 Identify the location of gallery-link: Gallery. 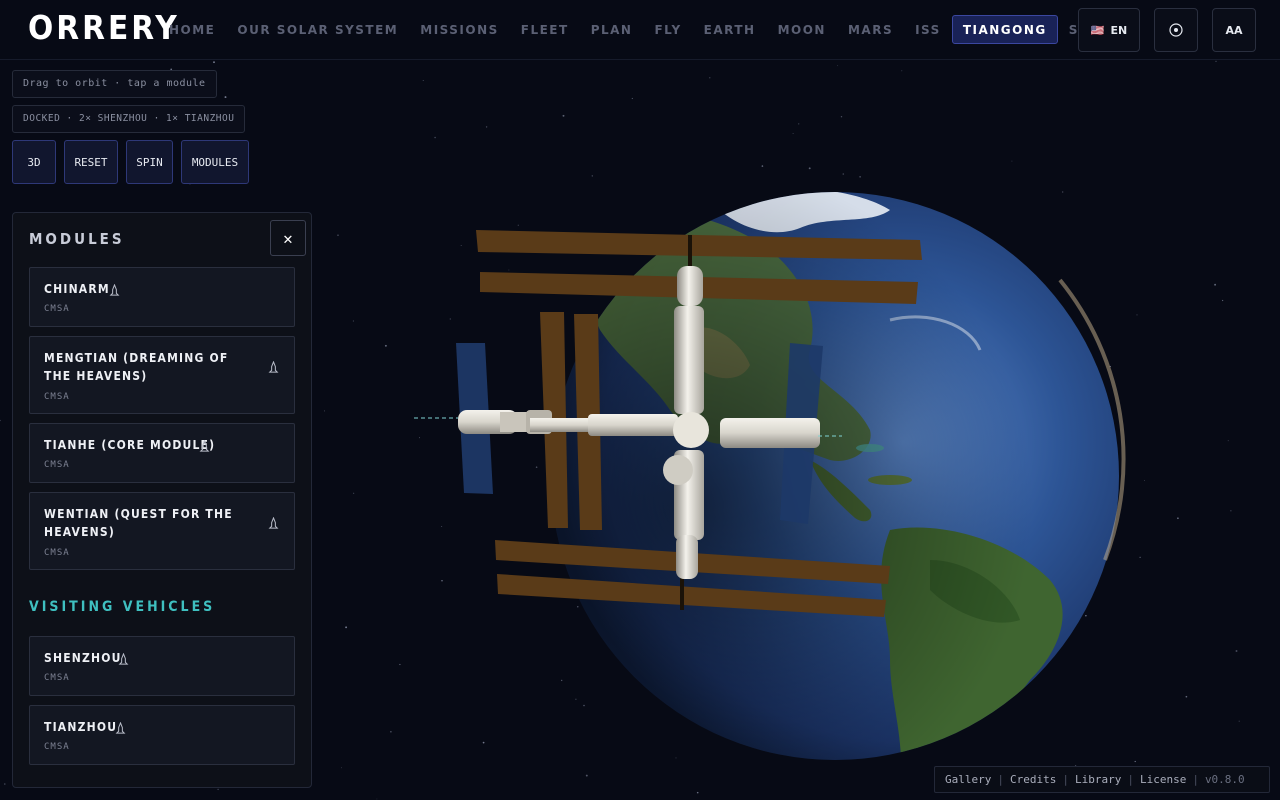
(968, 779).